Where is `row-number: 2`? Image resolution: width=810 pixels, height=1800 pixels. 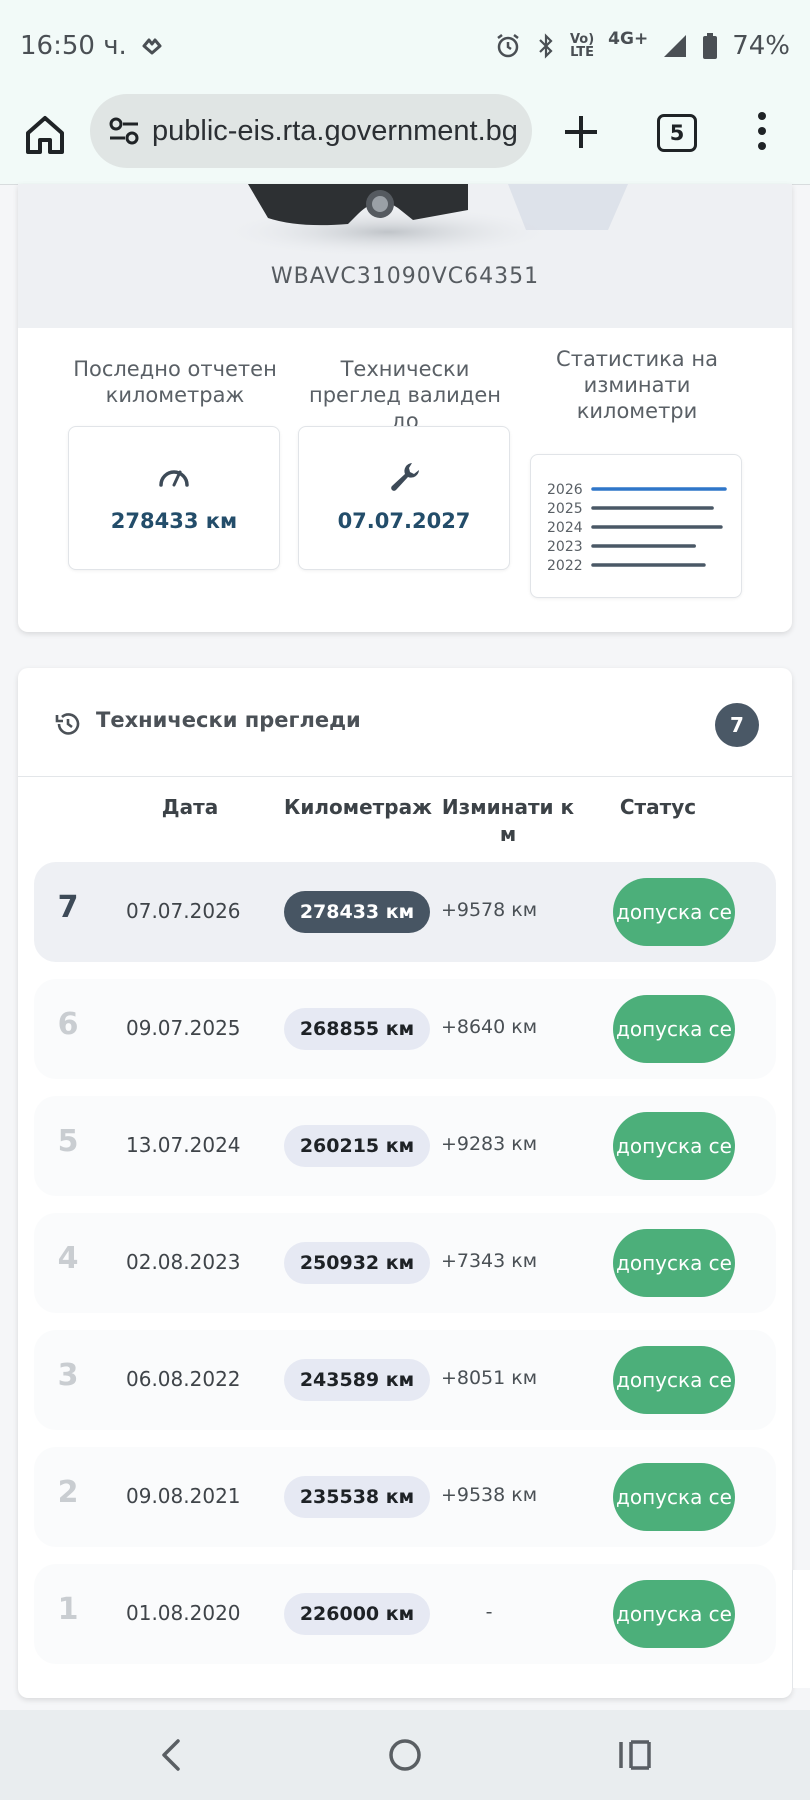
row-number: 2 is located at coordinates (68, 1492).